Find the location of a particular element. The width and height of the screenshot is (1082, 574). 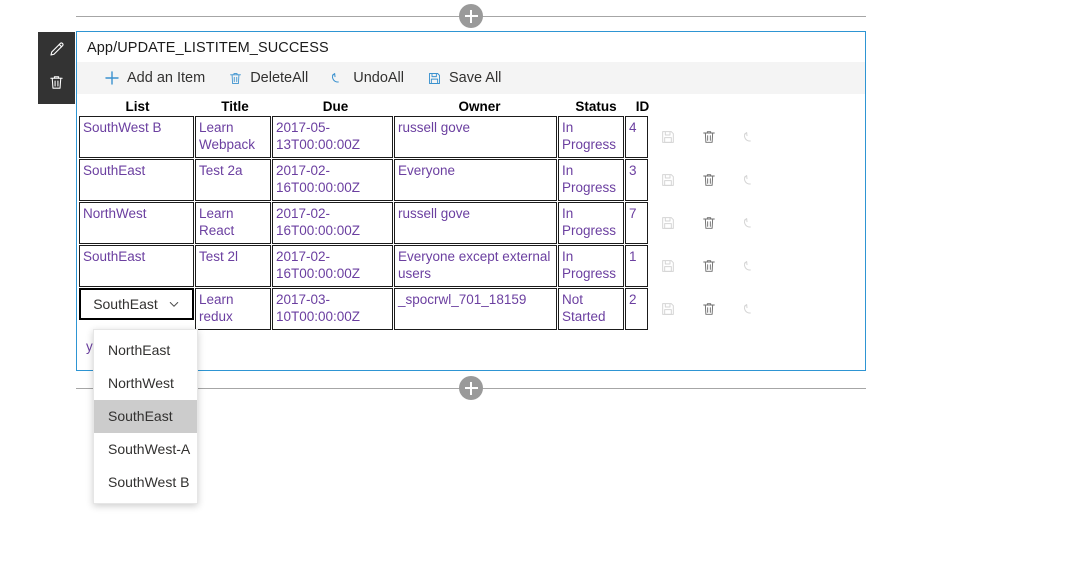

webpart-action-rail is located at coordinates (56, 68).